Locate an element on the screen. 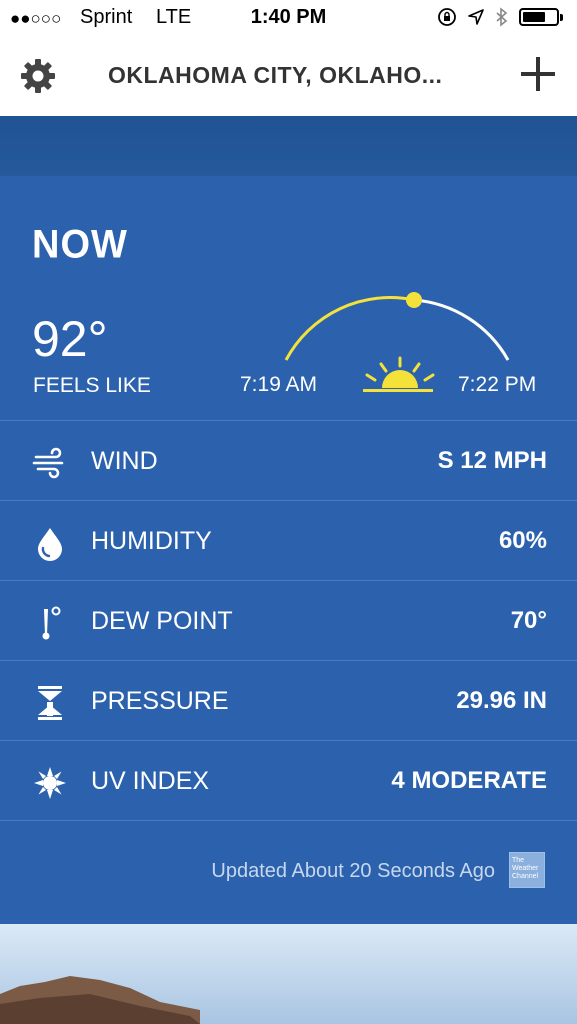 The height and width of the screenshot is (1024, 577). rotation-lock-icon is located at coordinates (447, 17).